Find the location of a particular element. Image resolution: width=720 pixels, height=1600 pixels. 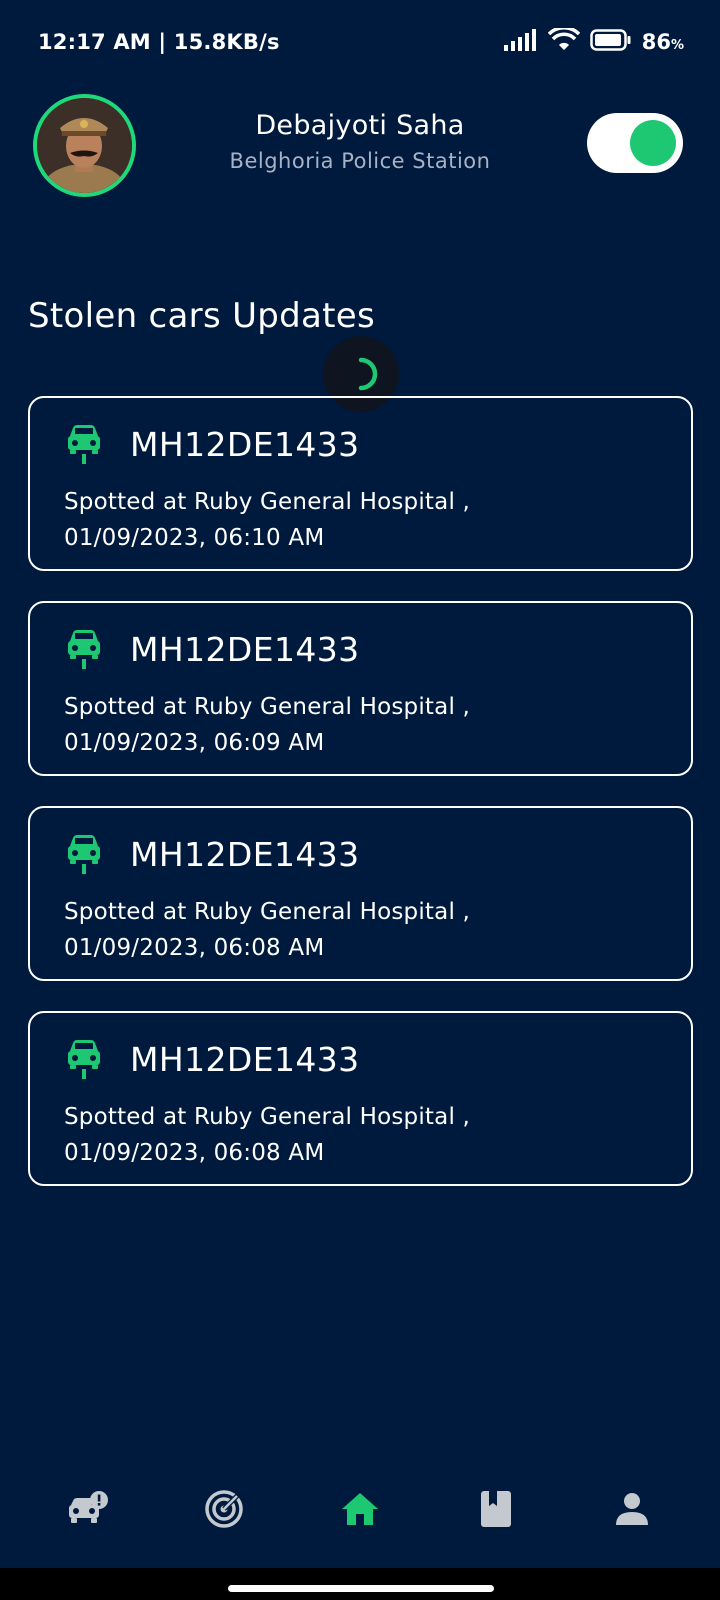

bottom-navigation is located at coordinates (360, 1511).